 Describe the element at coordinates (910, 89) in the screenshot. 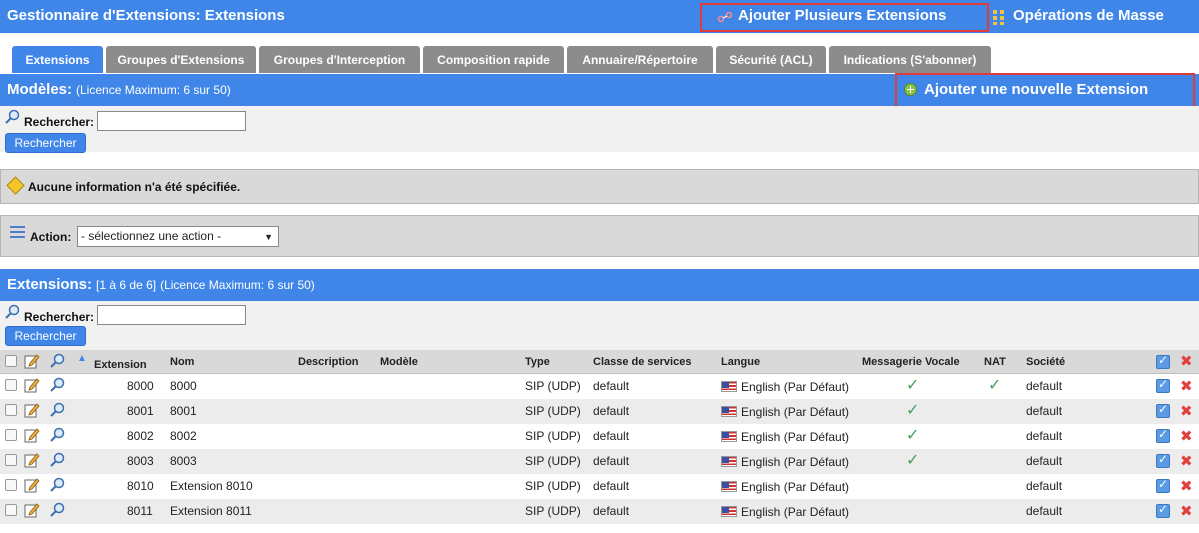

I see `add-circle-icon` at that location.